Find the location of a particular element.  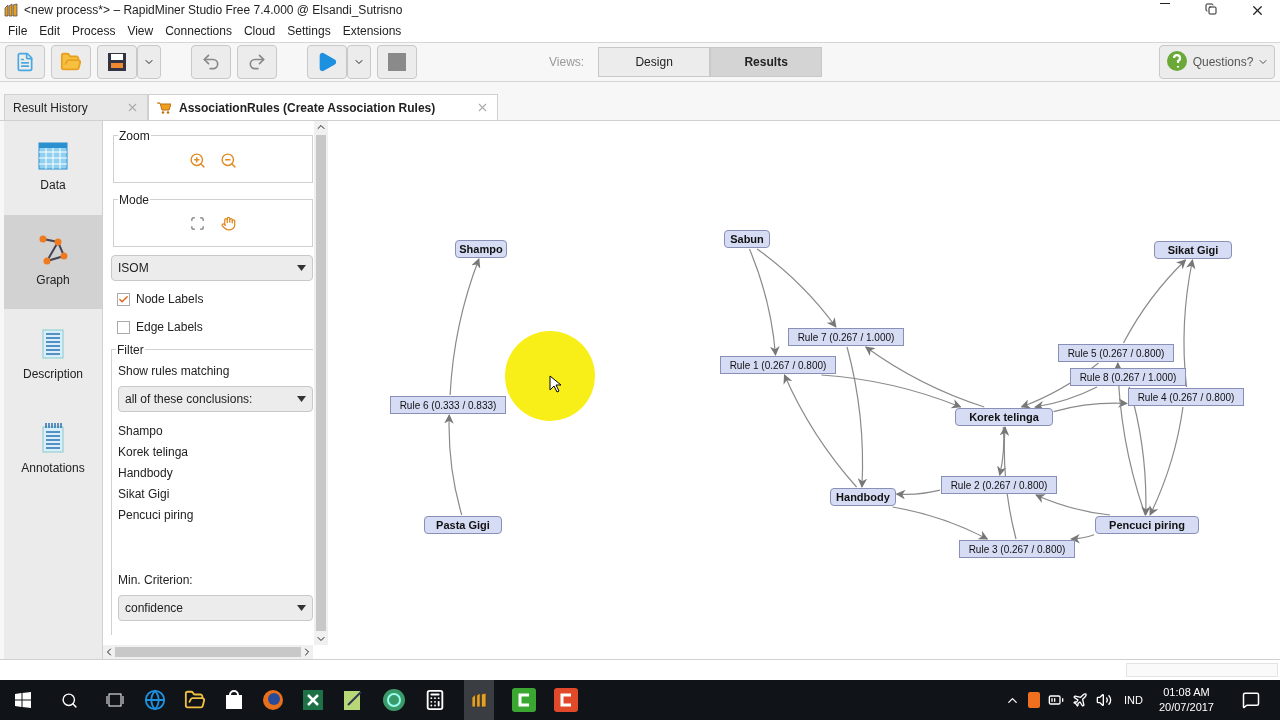

item-node: Sikat Gigi is located at coordinates (1193, 250).